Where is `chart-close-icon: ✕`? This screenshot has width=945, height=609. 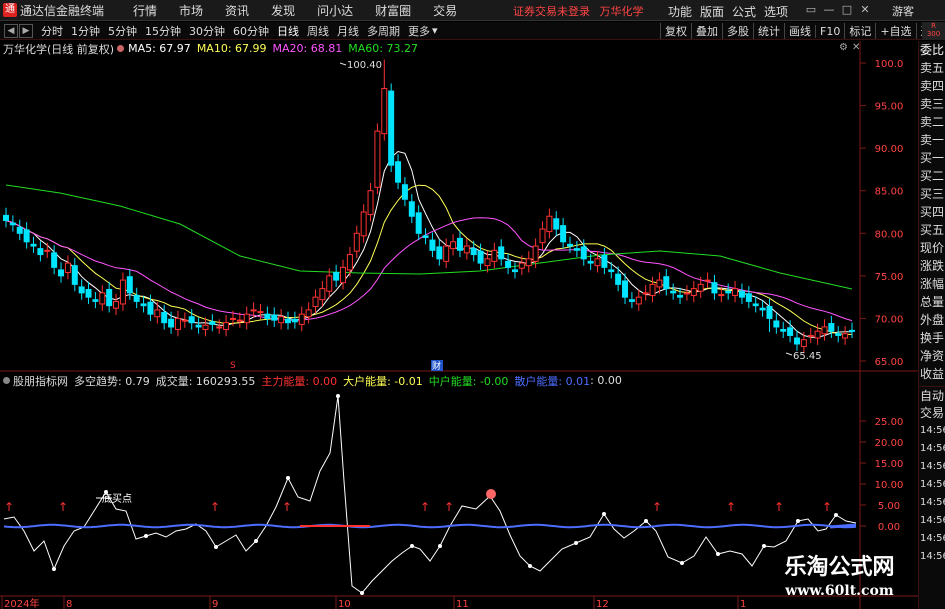 chart-close-icon: ✕ is located at coordinates (856, 47).